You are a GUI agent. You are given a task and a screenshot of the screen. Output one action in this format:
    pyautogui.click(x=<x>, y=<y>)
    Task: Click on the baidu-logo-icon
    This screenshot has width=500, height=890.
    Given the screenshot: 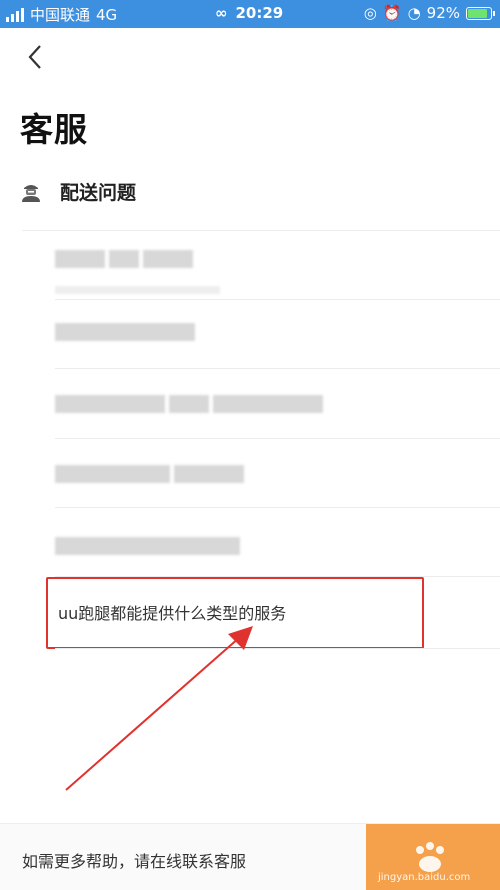 What is the action you would take?
    pyautogui.click(x=430, y=857)
    